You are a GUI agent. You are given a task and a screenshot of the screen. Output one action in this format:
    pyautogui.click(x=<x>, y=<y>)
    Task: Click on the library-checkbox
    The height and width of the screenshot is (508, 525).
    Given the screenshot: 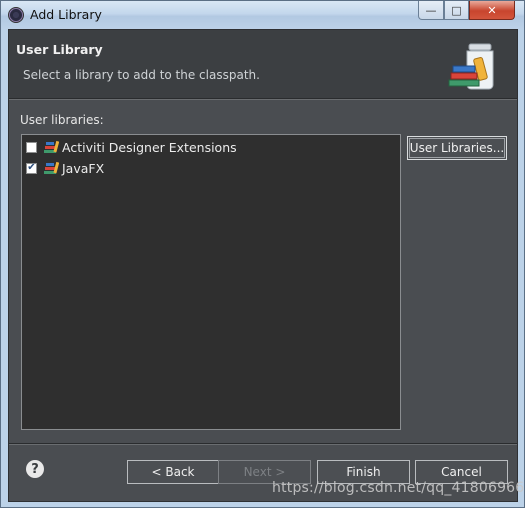 What is the action you would take?
    pyautogui.click(x=31, y=147)
    